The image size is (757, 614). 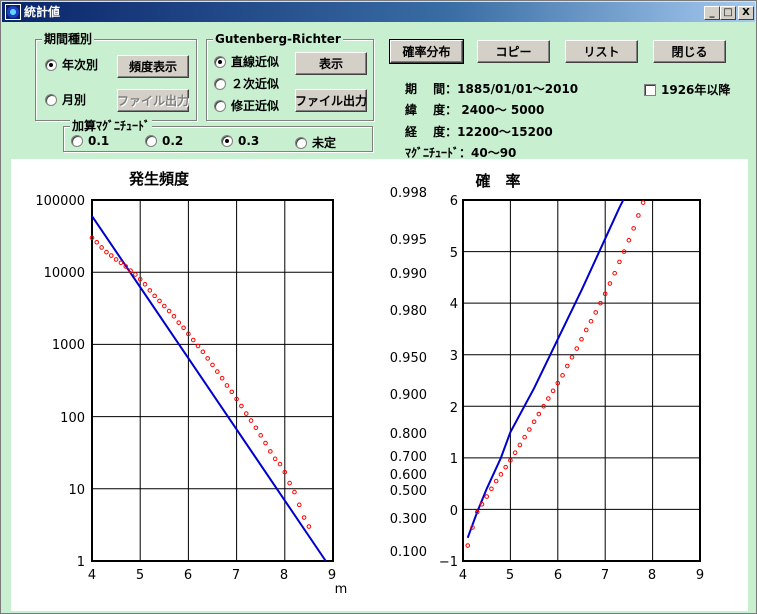 What do you see at coordinates (454, 459) in the screenshot?
I see `probability-y-tick-1: 1` at bounding box center [454, 459].